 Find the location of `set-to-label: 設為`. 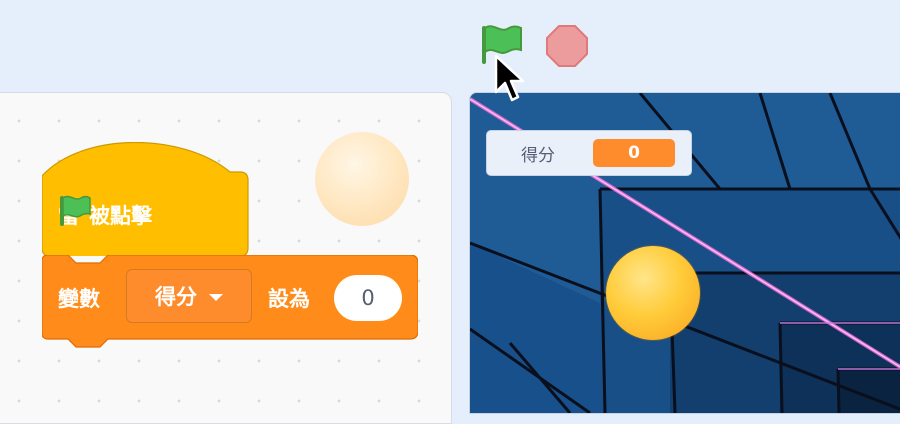

set-to-label: 設為 is located at coordinates (289, 299).